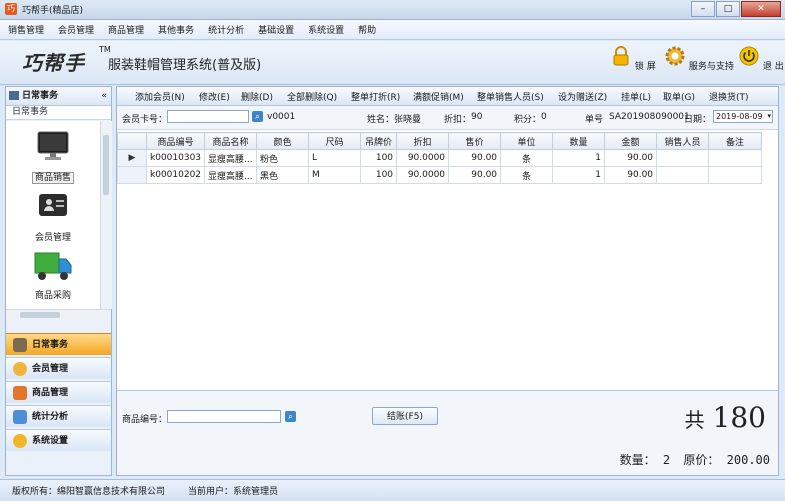 Image resolution: width=785 pixels, height=501 pixels. Describe the element at coordinates (761, 58) in the screenshot. I see `exit-button: 退 出` at that location.